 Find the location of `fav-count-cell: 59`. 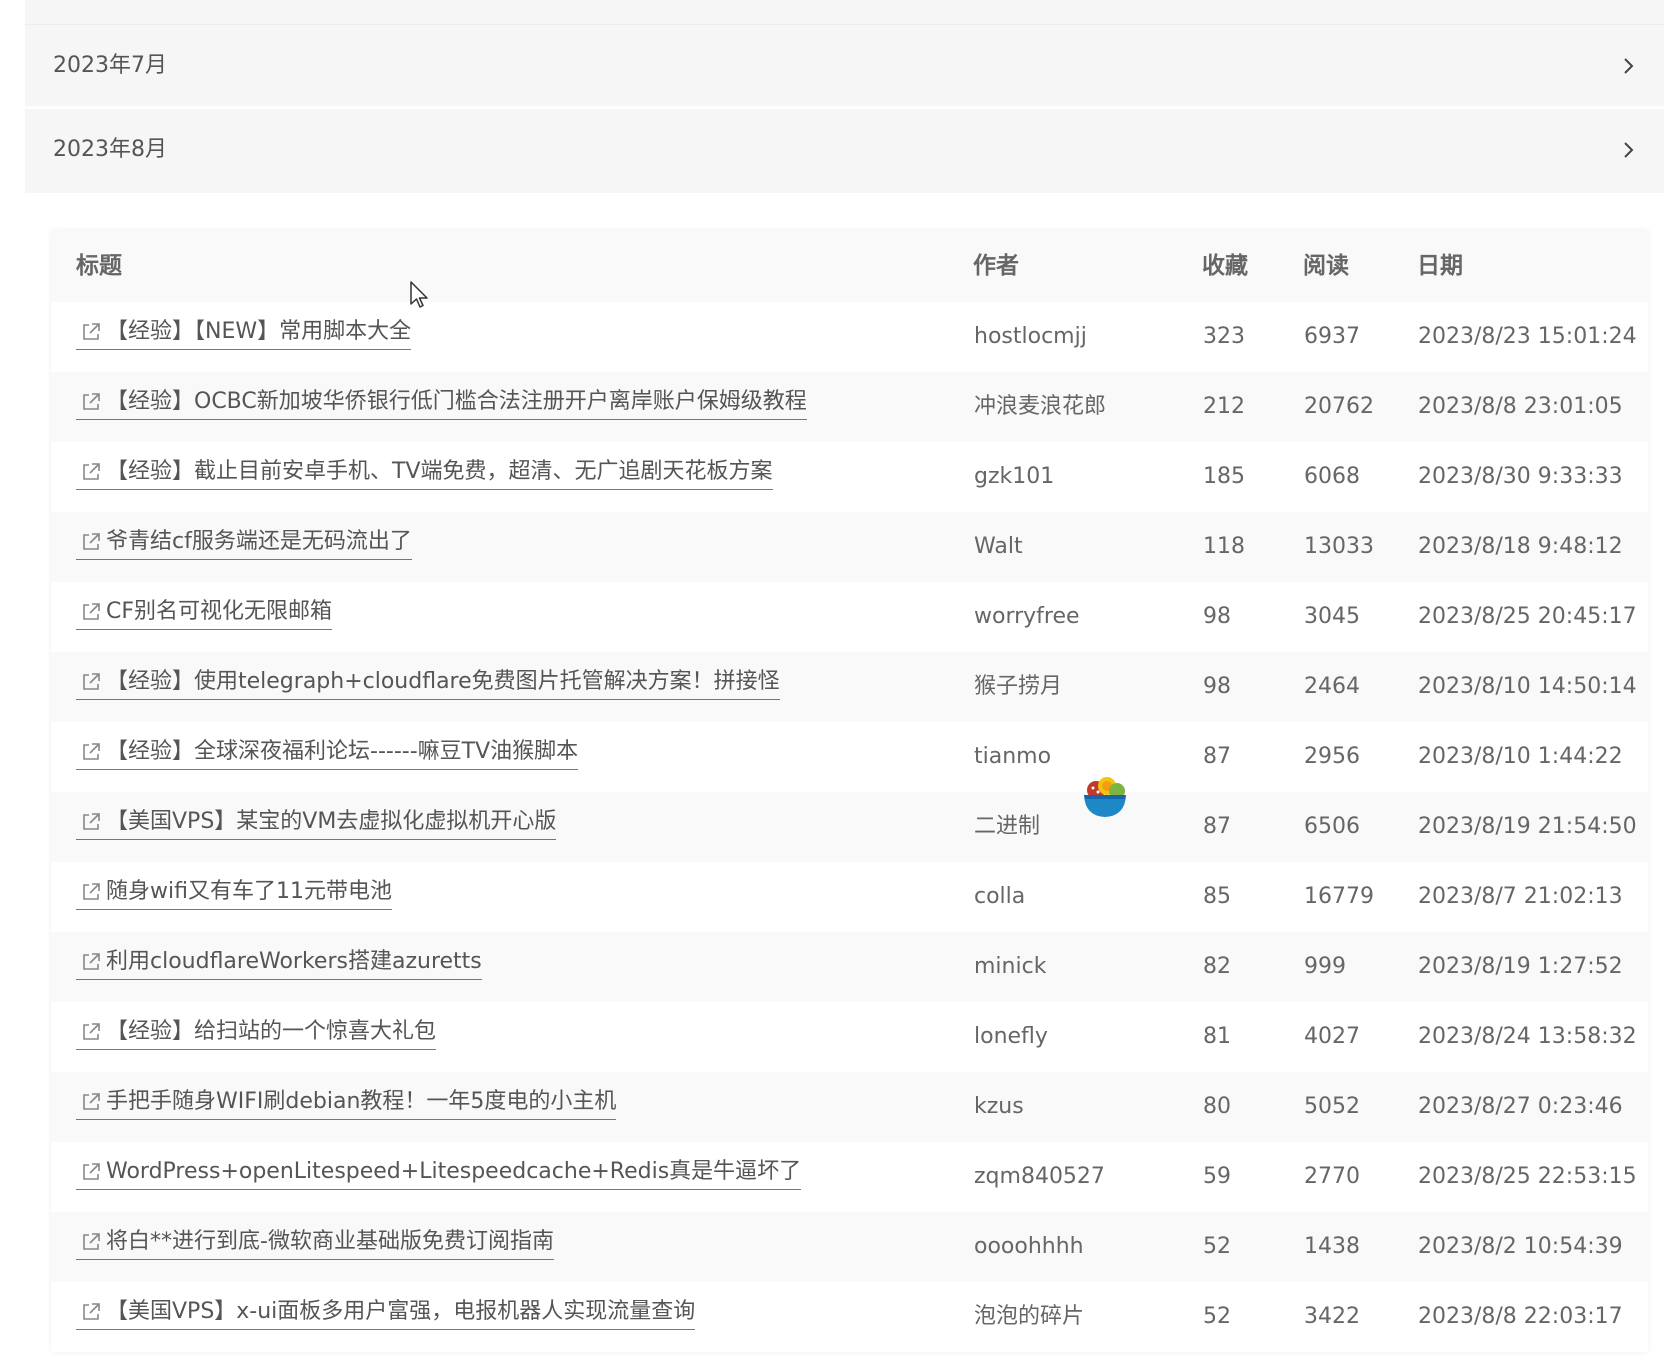

fav-count-cell: 59 is located at coordinates (1217, 1176).